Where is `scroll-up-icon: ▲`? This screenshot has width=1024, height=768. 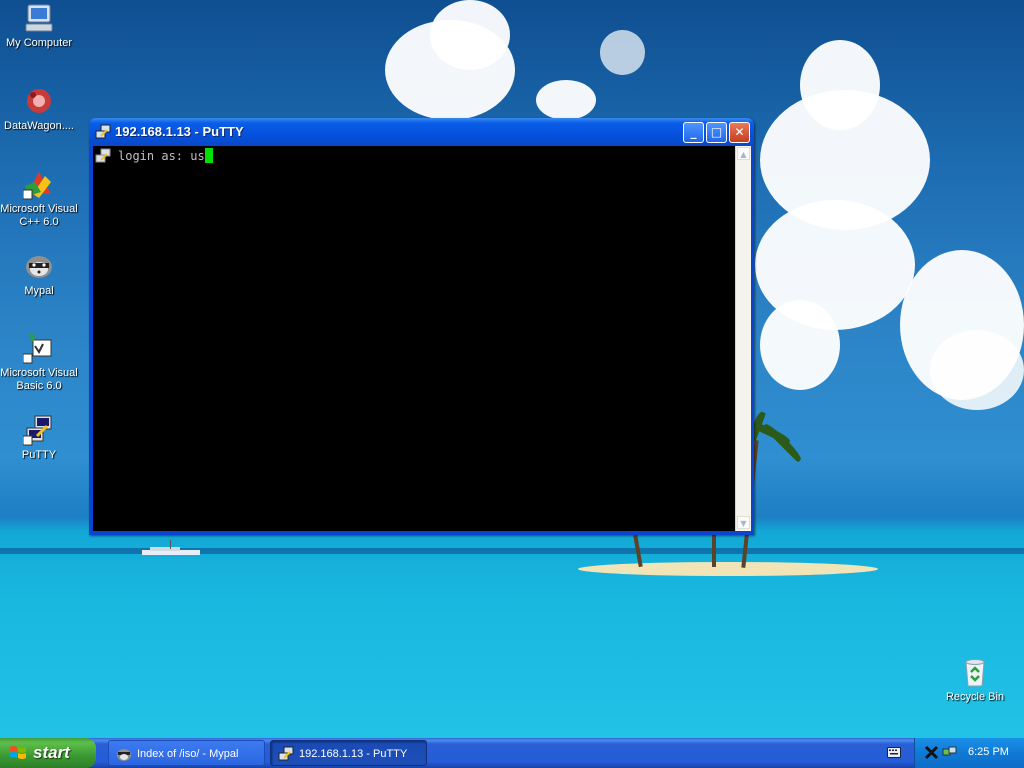 scroll-up-icon: ▲ is located at coordinates (743, 153).